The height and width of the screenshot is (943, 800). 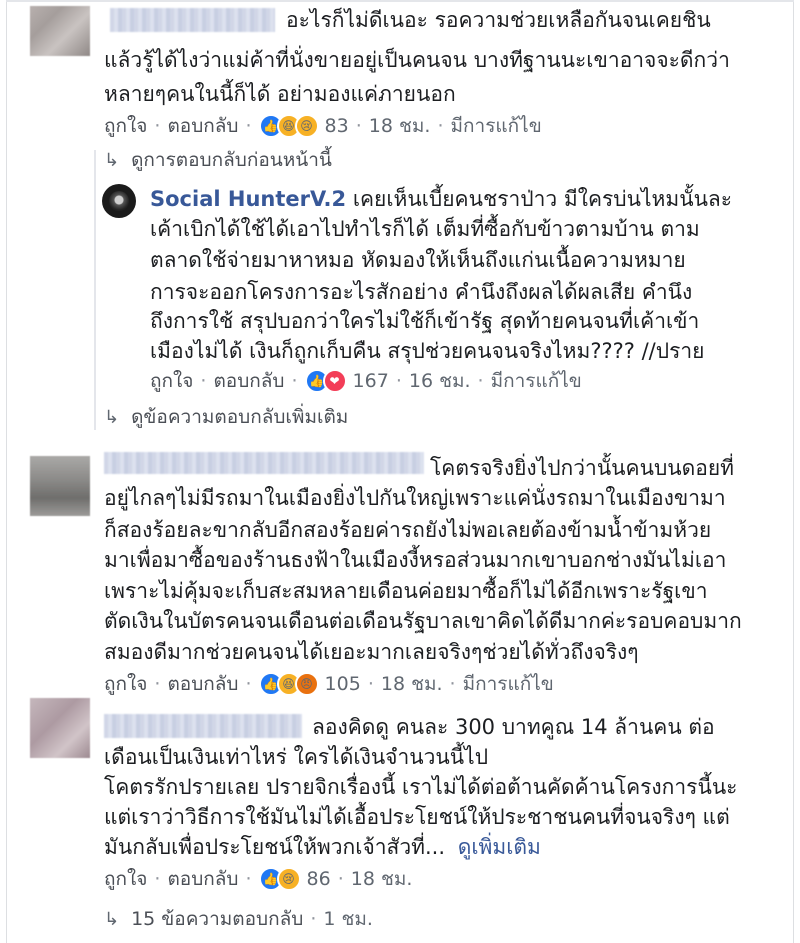 I want to click on view-replies-count: ↳ 15 ข้อความตอบกลับ · 1 ชม., so click(x=238, y=919).